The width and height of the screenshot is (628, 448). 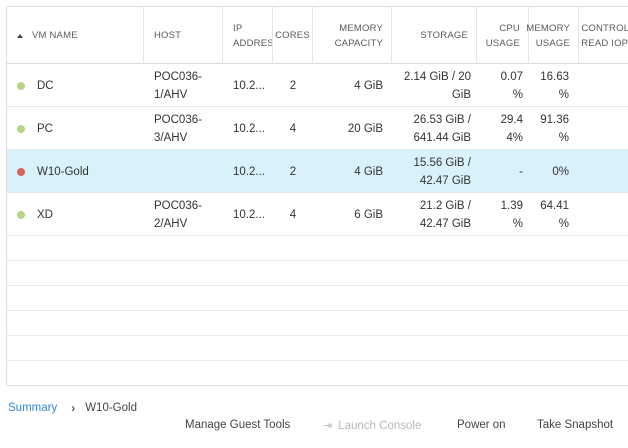 I want to click on breadcrumb: Summary › W10-Gold, so click(x=72, y=408).